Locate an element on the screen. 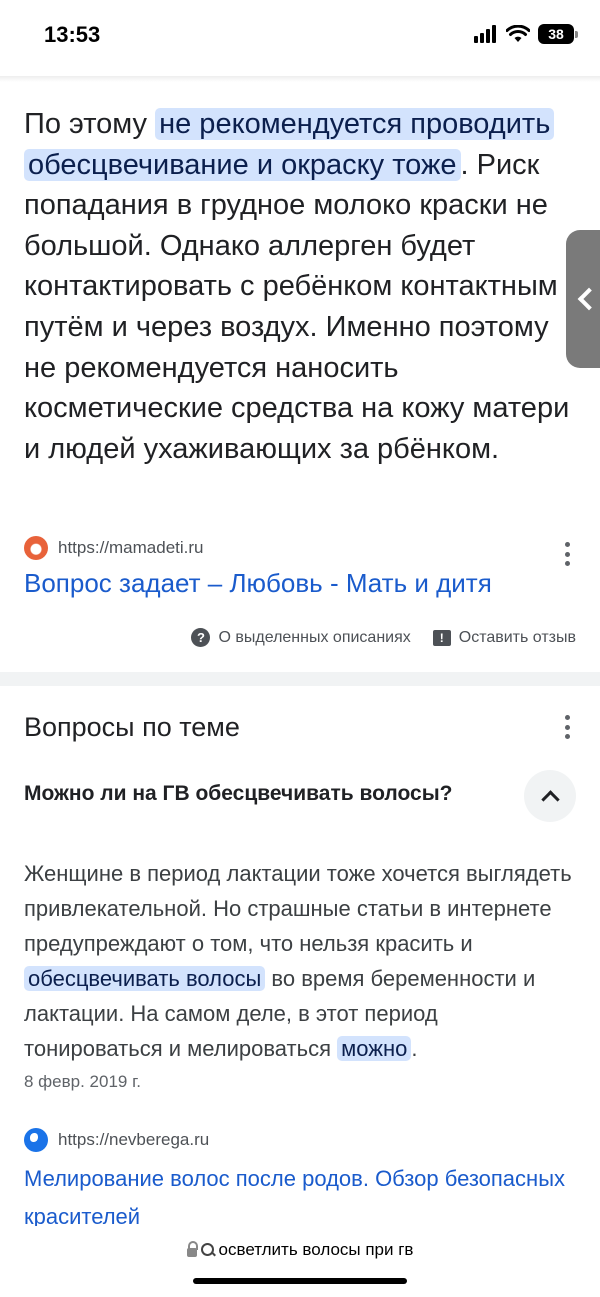 Image resolution: width=600 pixels, height=1297 pixels. related-questions-title: Вопросы по теме is located at coordinates (132, 727).